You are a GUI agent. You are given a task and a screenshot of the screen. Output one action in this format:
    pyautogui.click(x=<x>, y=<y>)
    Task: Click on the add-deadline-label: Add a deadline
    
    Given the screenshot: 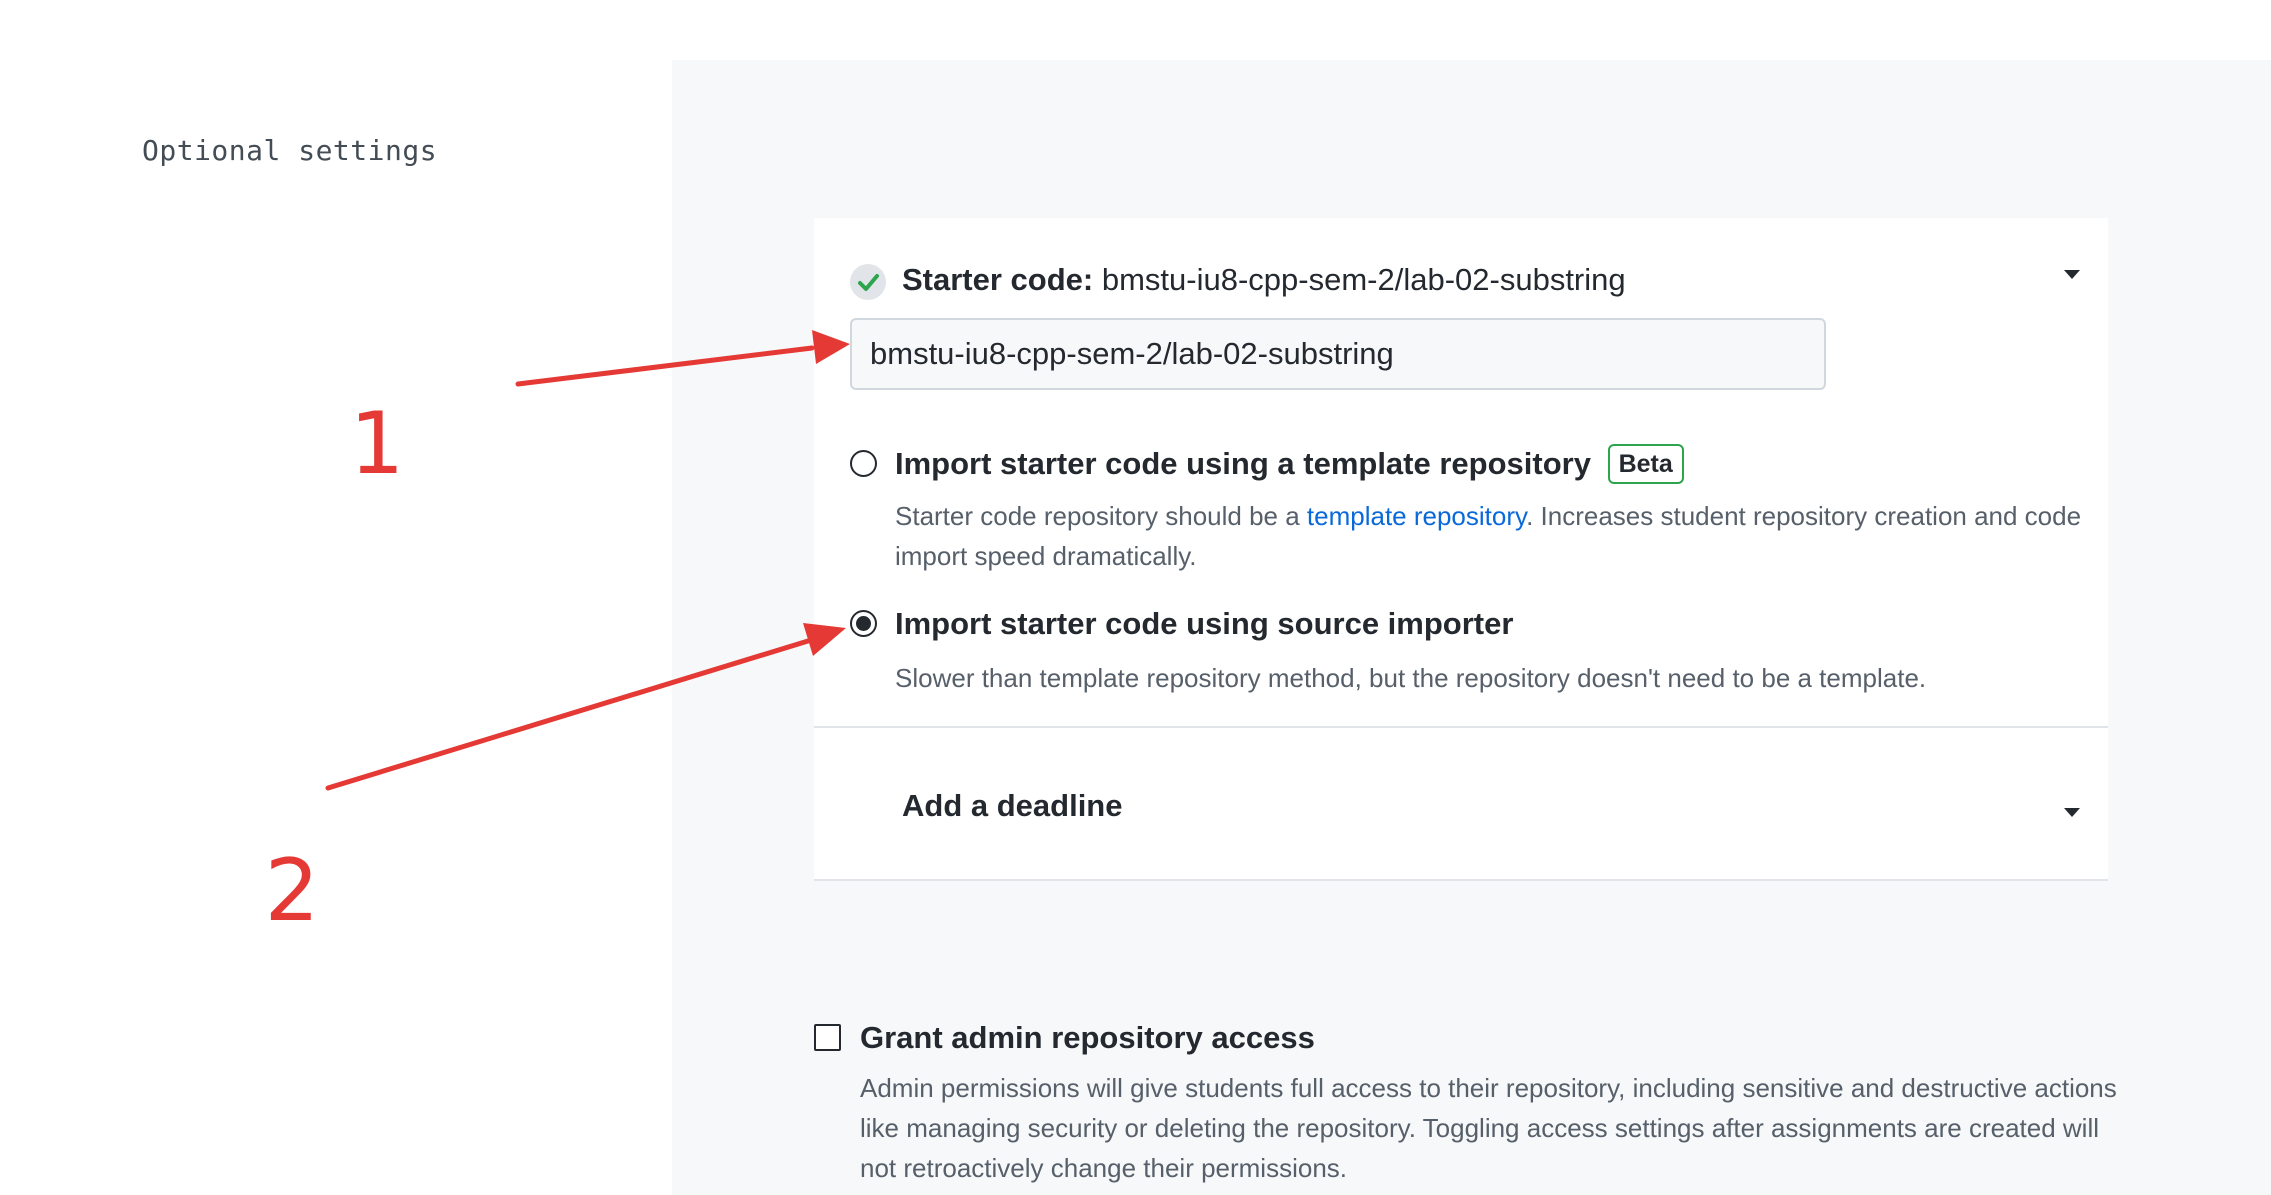 What is the action you would take?
    pyautogui.click(x=1012, y=806)
    